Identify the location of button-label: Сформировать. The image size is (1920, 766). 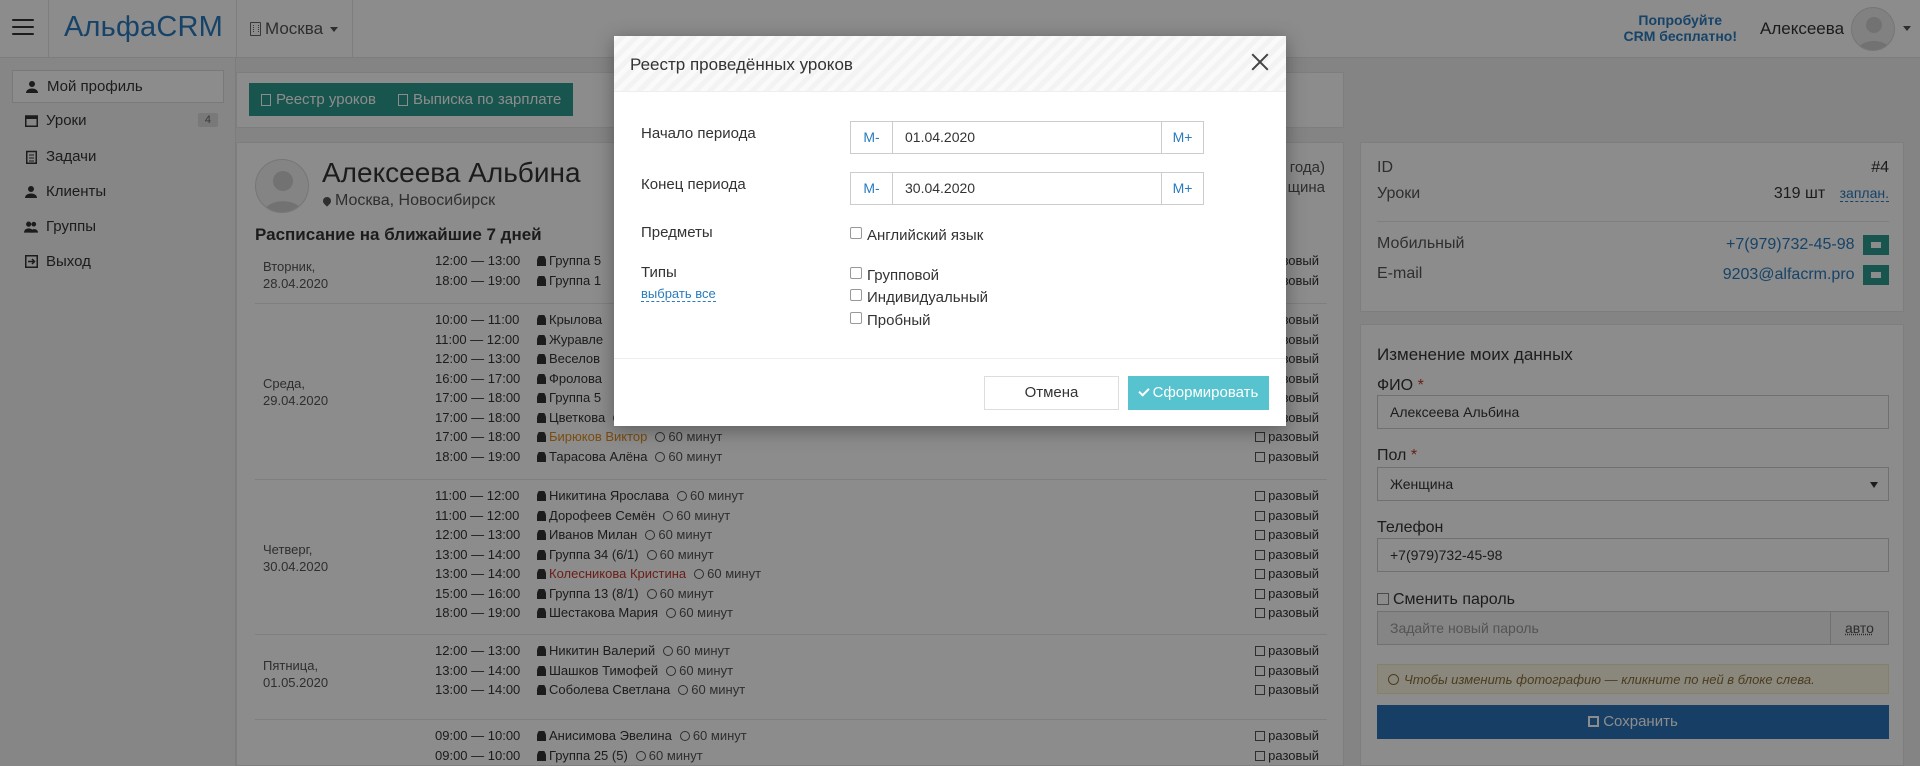
(1205, 392).